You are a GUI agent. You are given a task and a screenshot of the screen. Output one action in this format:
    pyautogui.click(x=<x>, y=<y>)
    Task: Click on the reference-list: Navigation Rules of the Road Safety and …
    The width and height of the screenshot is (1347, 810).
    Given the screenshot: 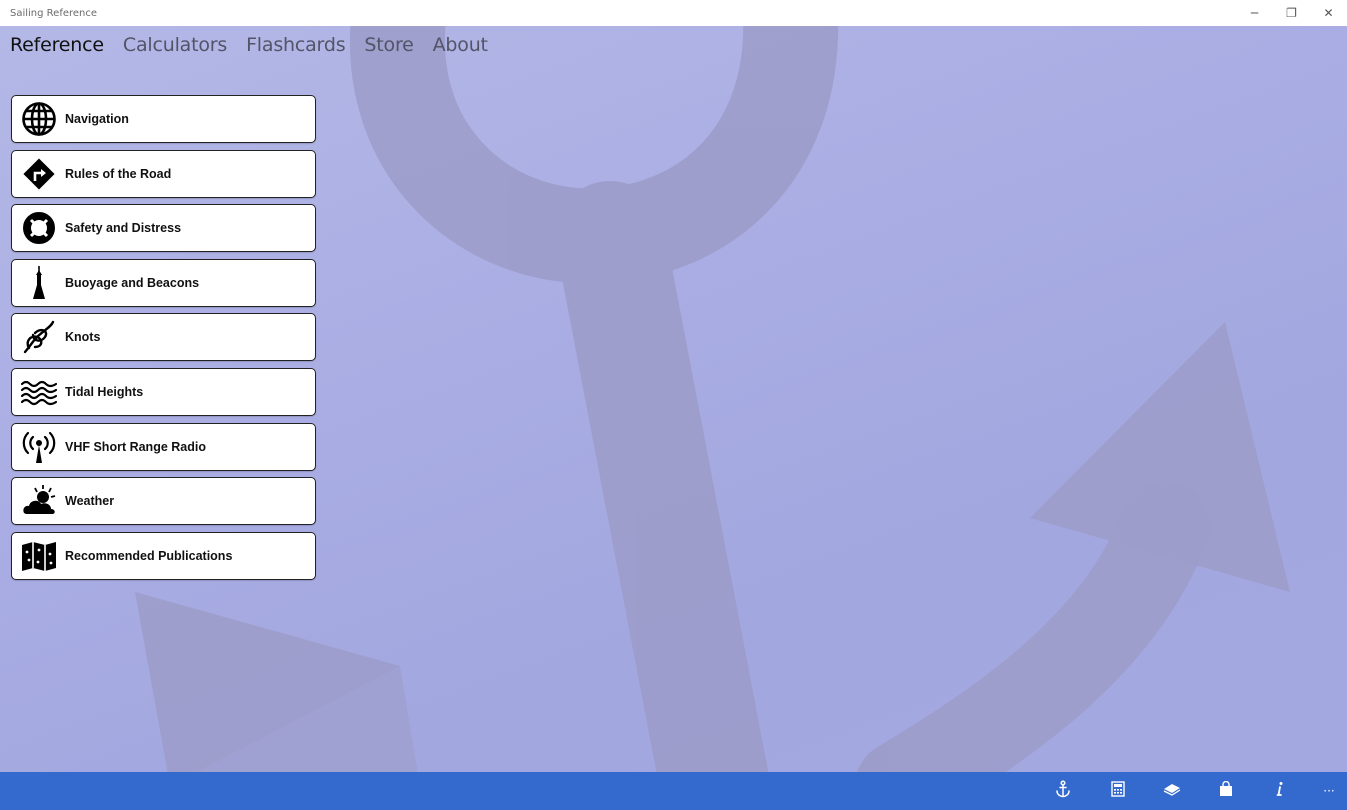 What is the action you would take?
    pyautogui.click(x=163, y=340)
    